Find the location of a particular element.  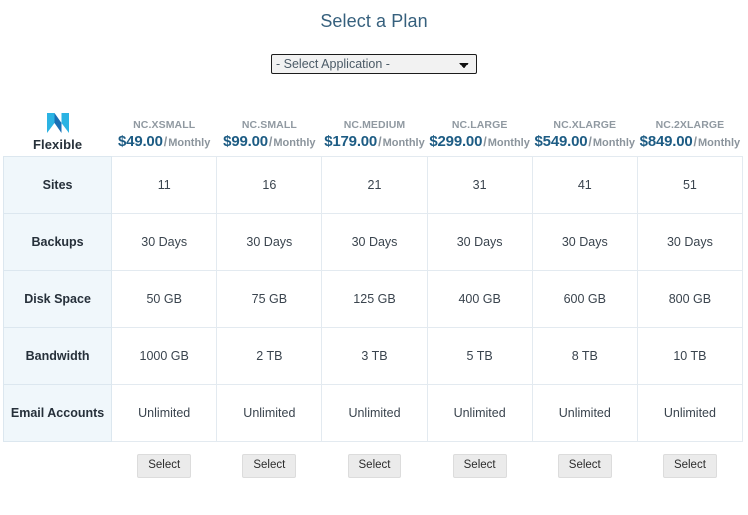

plan-name: NC.XSMALL is located at coordinates (164, 125).